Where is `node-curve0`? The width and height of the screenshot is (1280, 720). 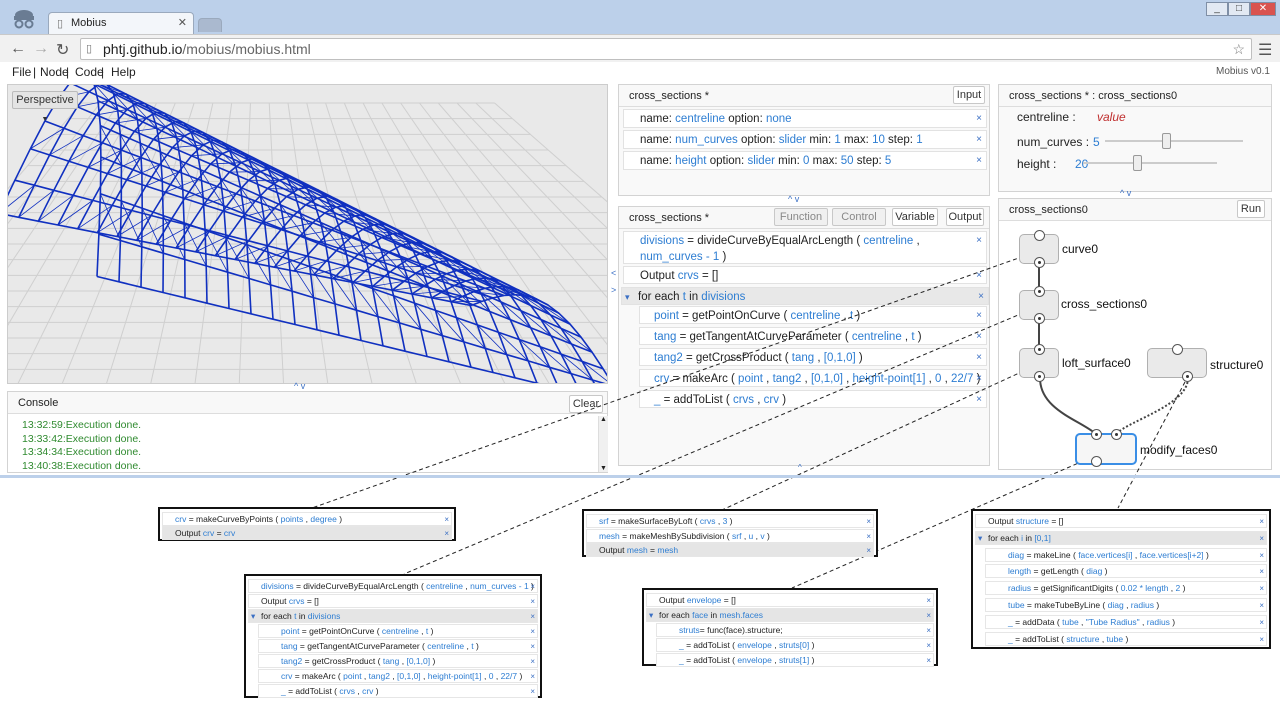 node-curve0 is located at coordinates (1039, 249).